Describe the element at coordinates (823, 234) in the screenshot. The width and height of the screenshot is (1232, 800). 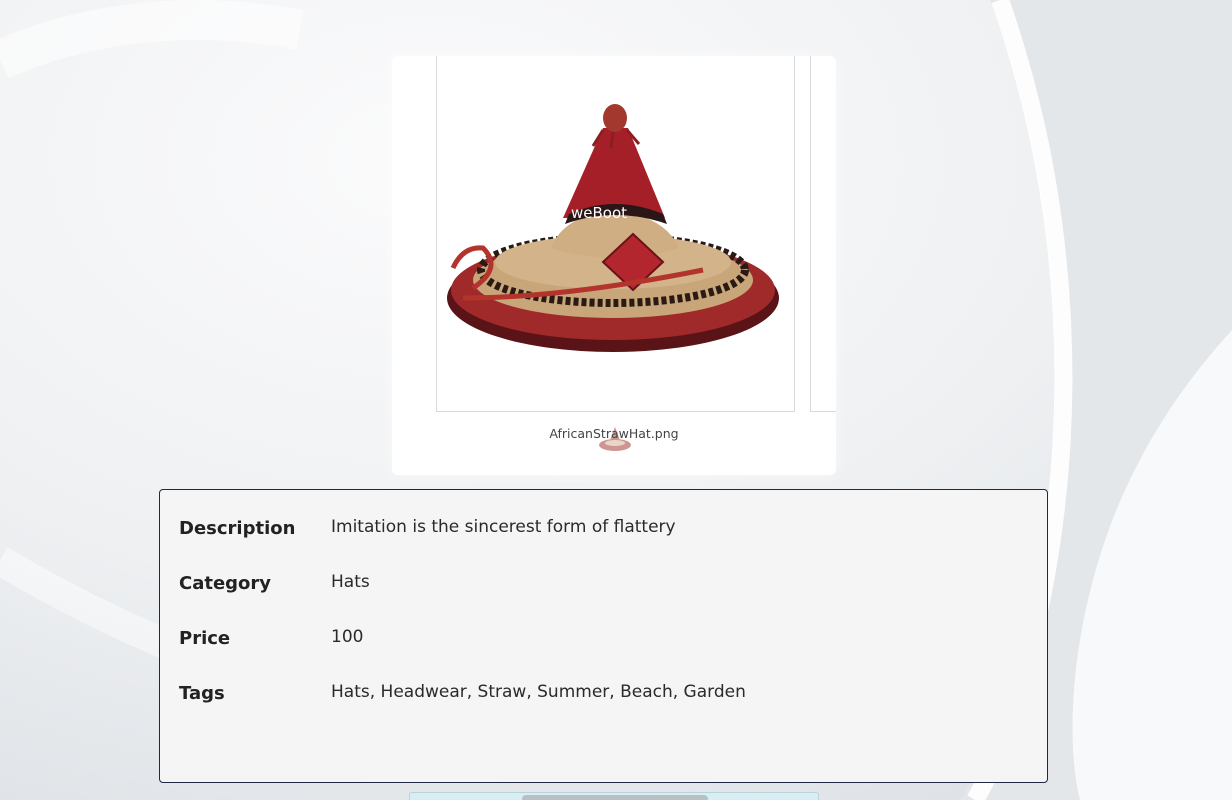
I see `next-image-slide` at that location.